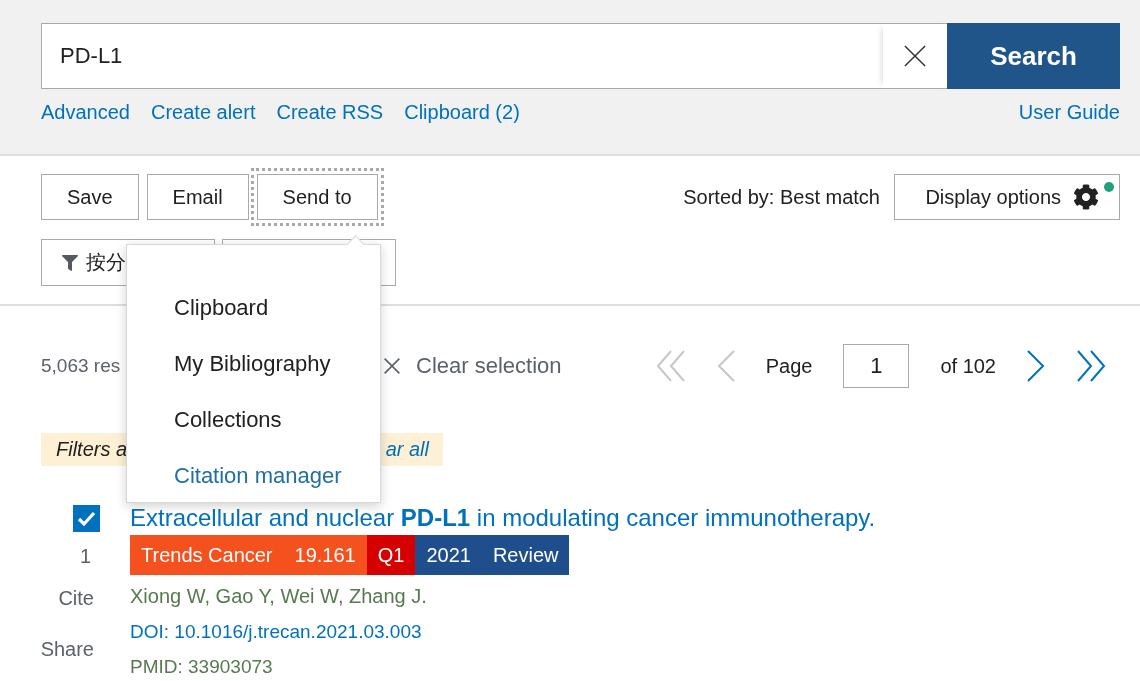 This screenshot has height=681, width=1140. I want to click on menu-item: Collections, so click(253, 420).